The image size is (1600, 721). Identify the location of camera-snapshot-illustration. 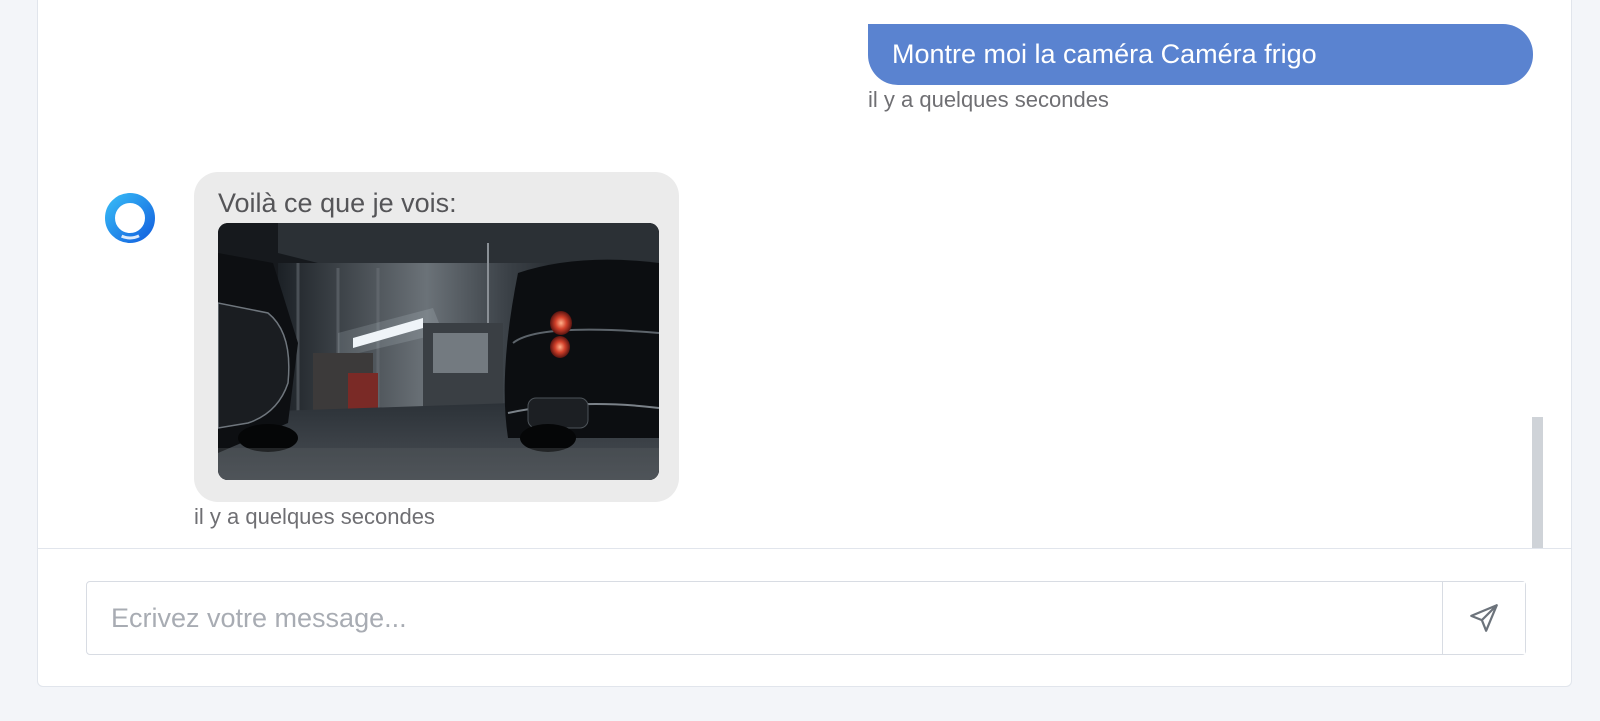
(438, 351).